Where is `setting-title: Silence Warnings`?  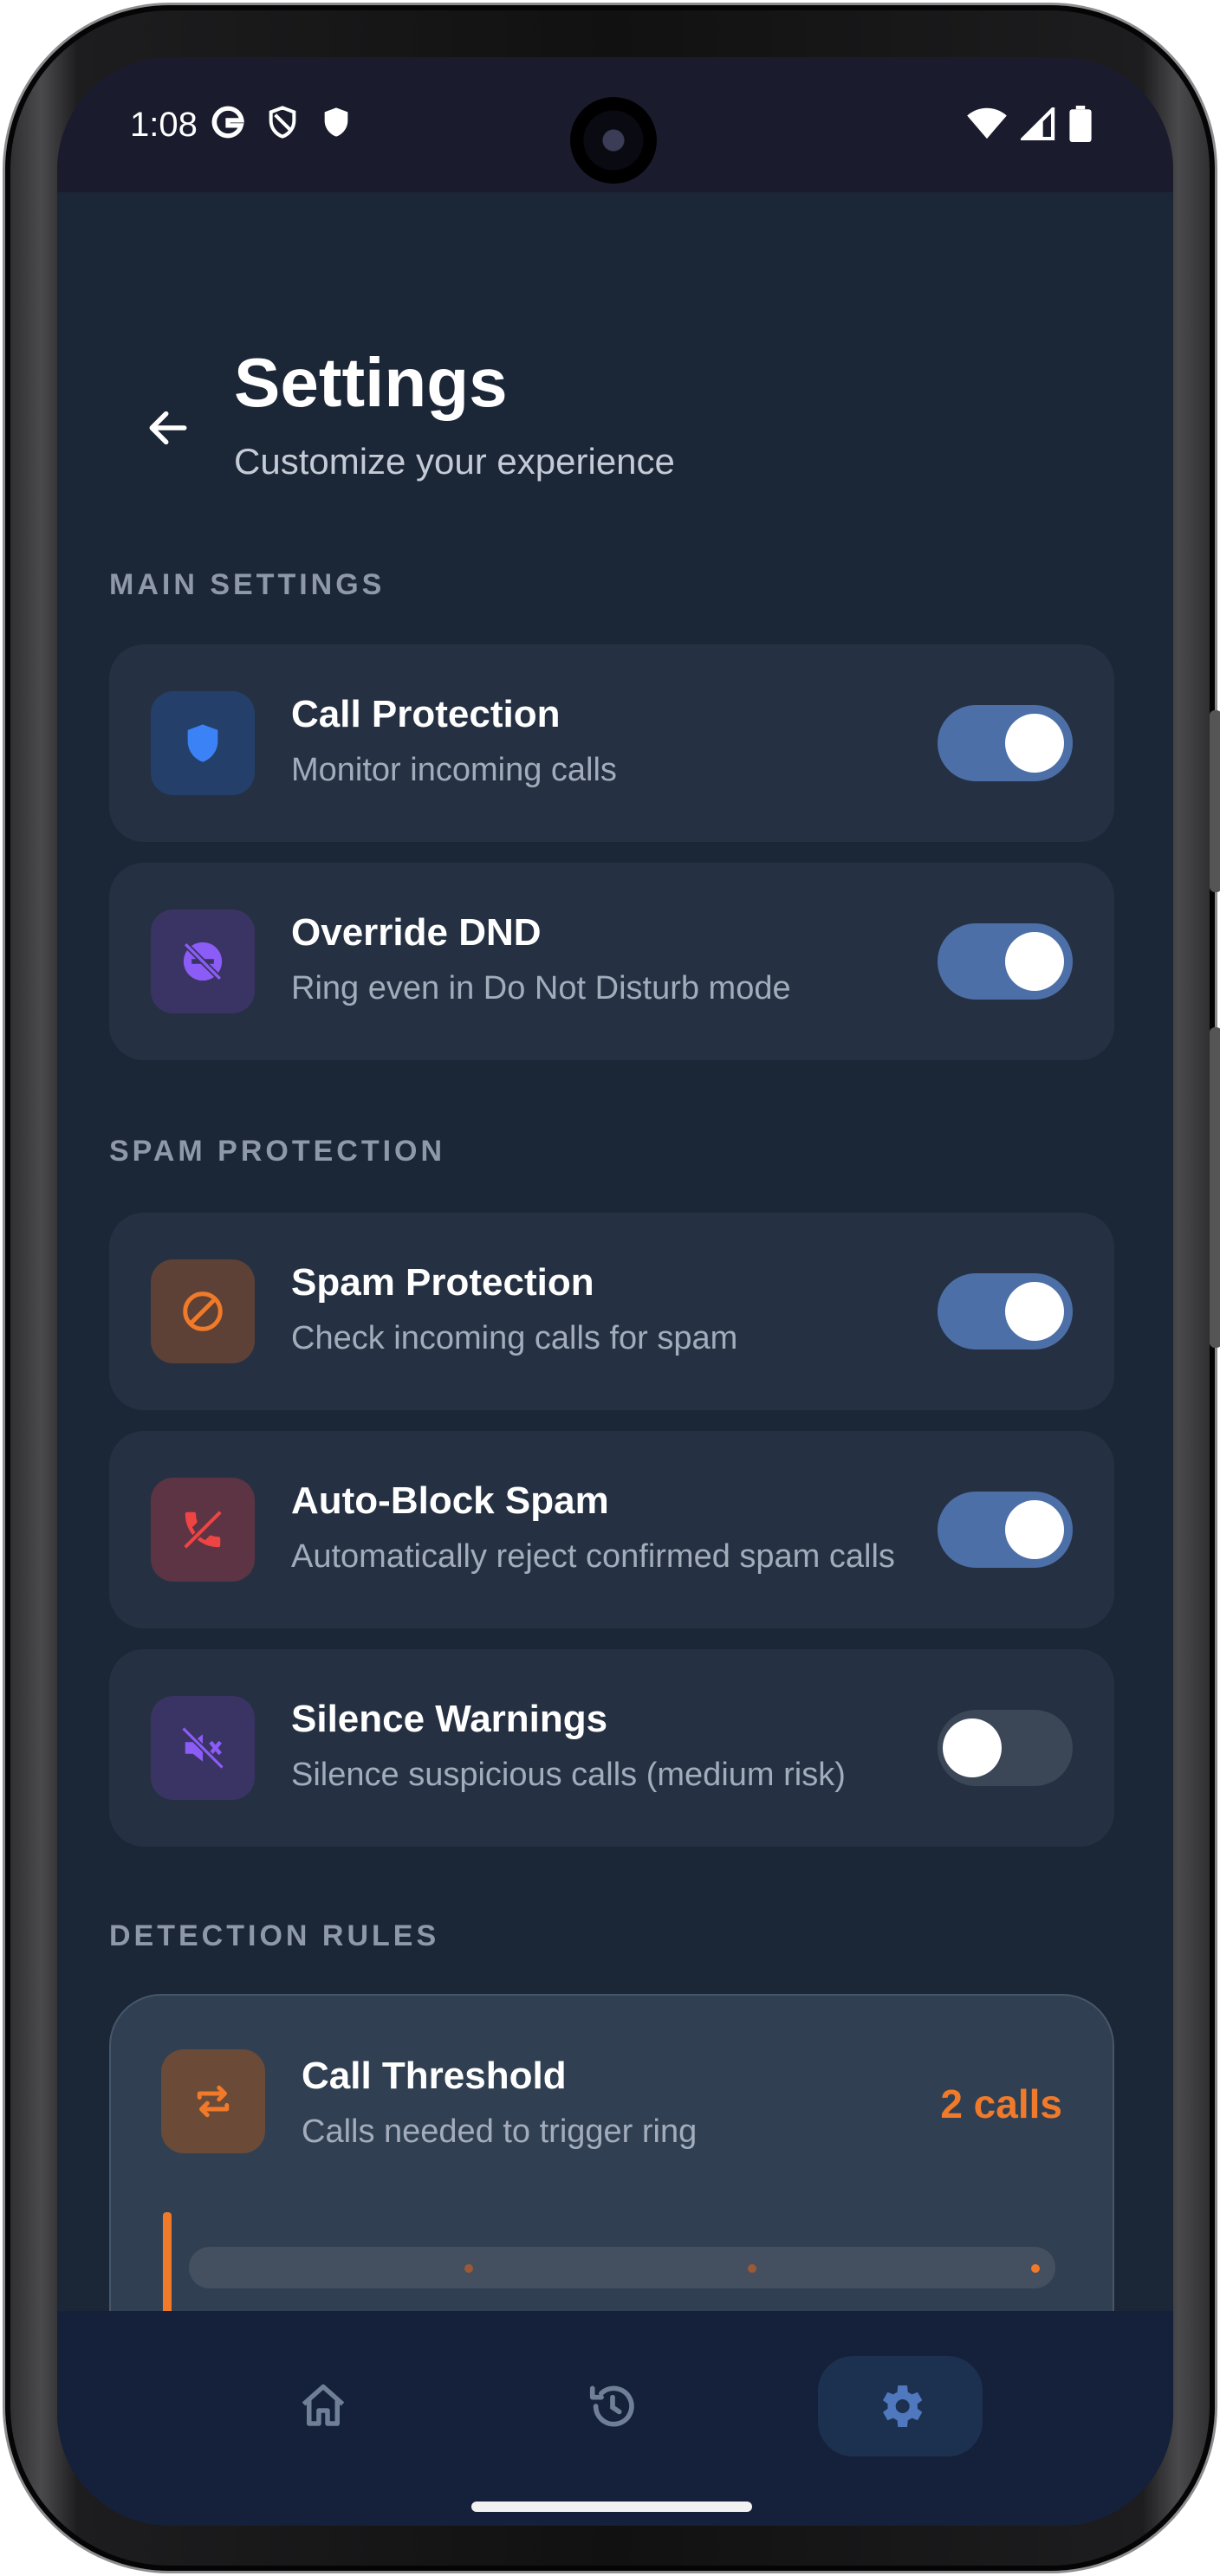
setting-title: Silence Warnings is located at coordinates (449, 1719).